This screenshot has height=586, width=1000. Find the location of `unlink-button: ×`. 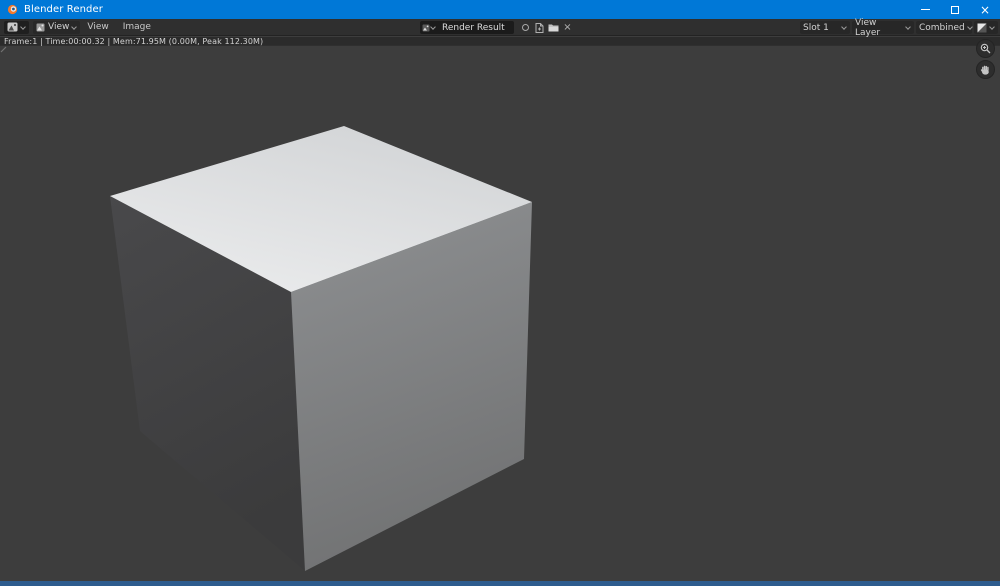

unlink-button: × is located at coordinates (567, 27).